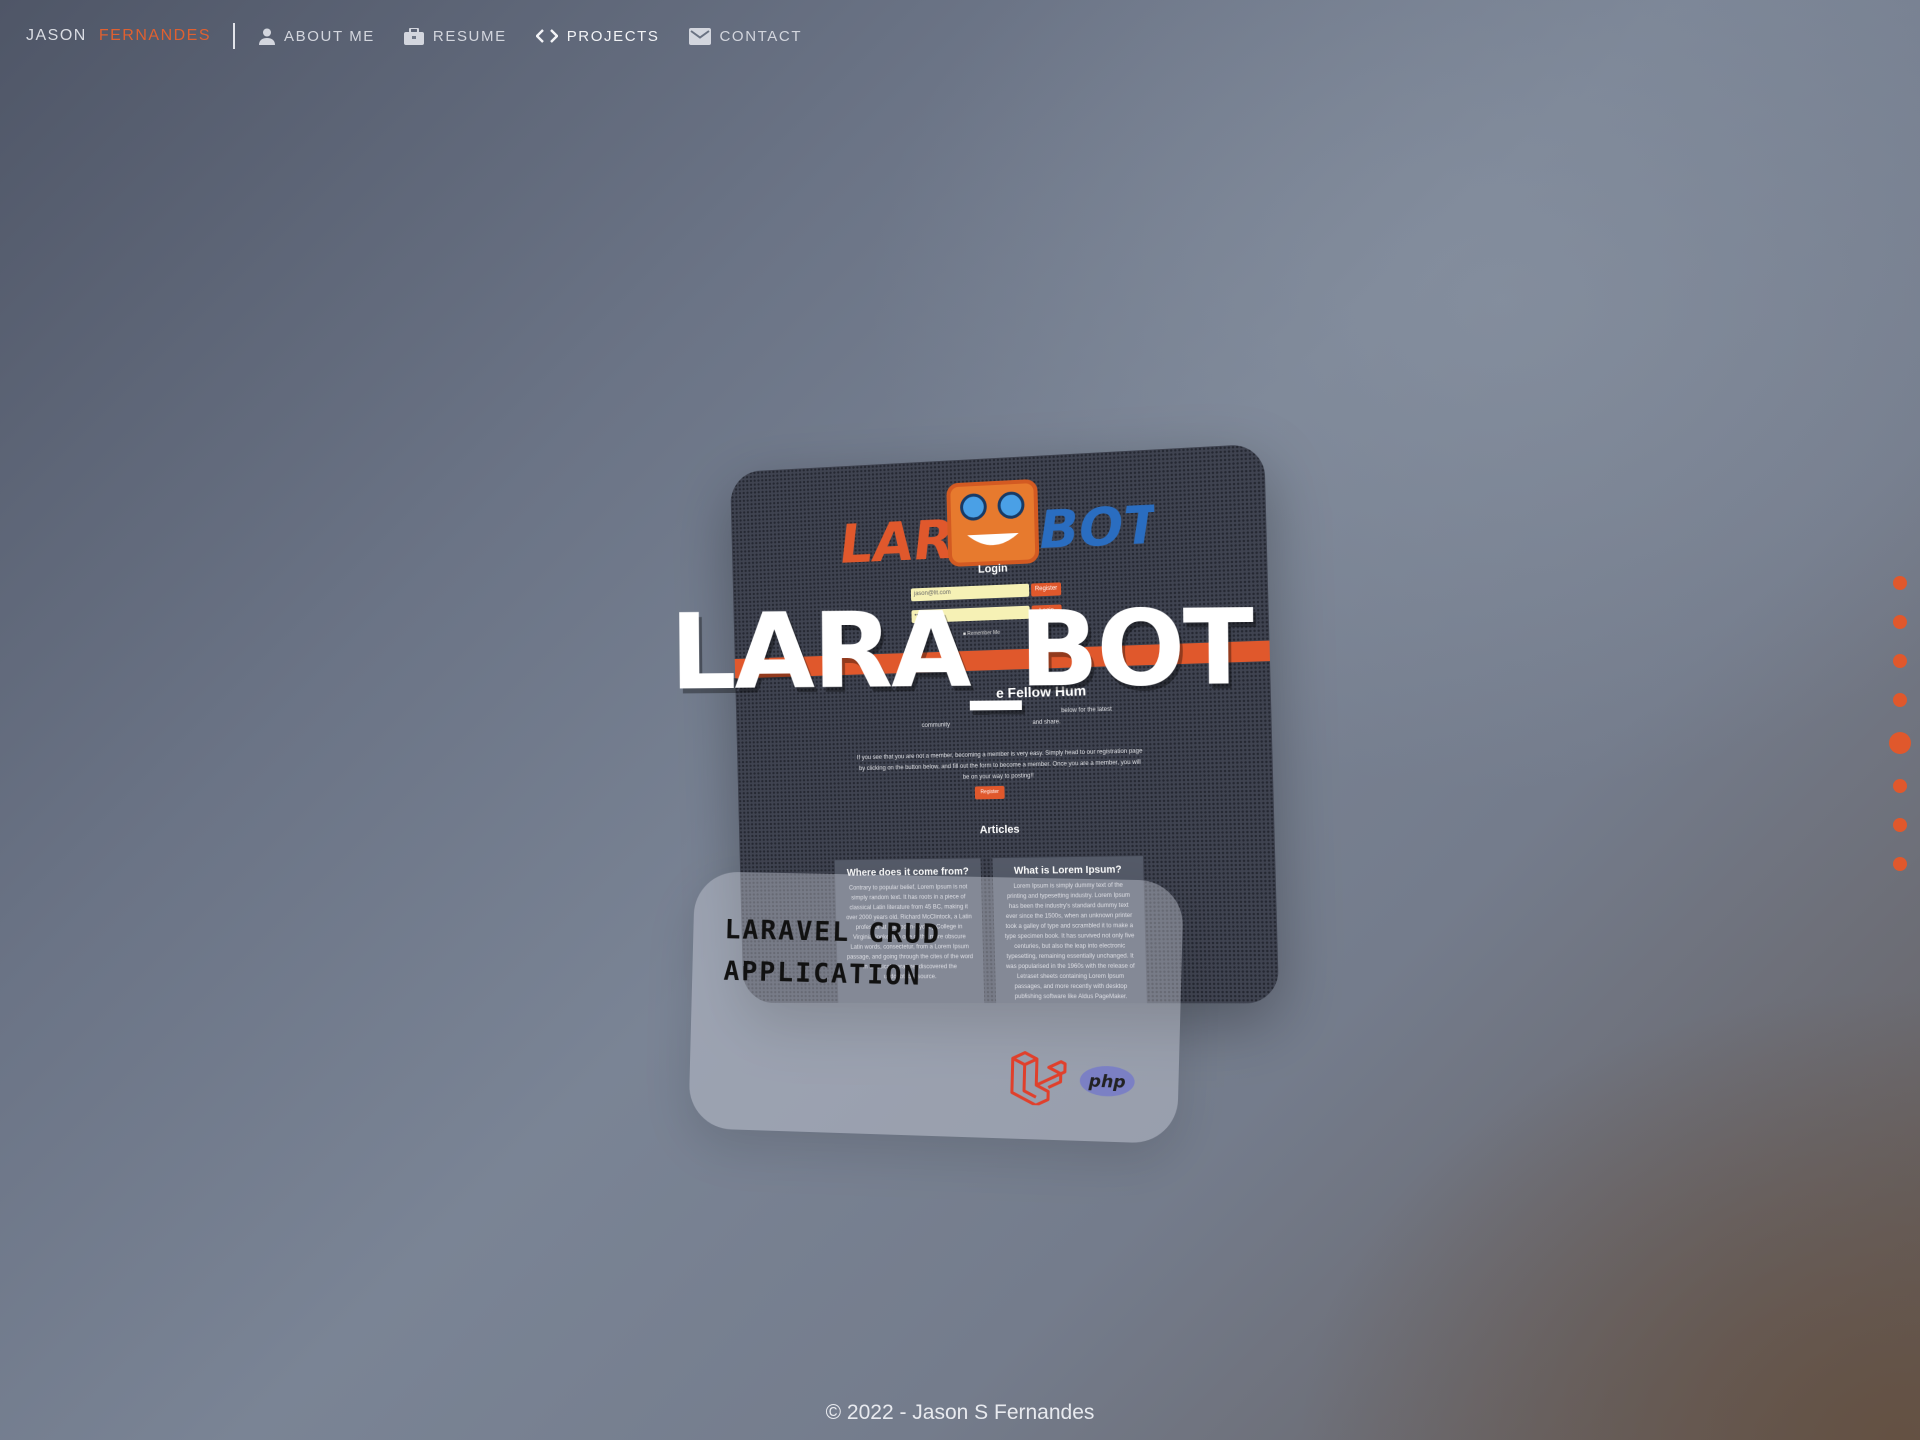 The height and width of the screenshot is (1440, 1920). I want to click on php-icon: php, so click(1107, 1081).